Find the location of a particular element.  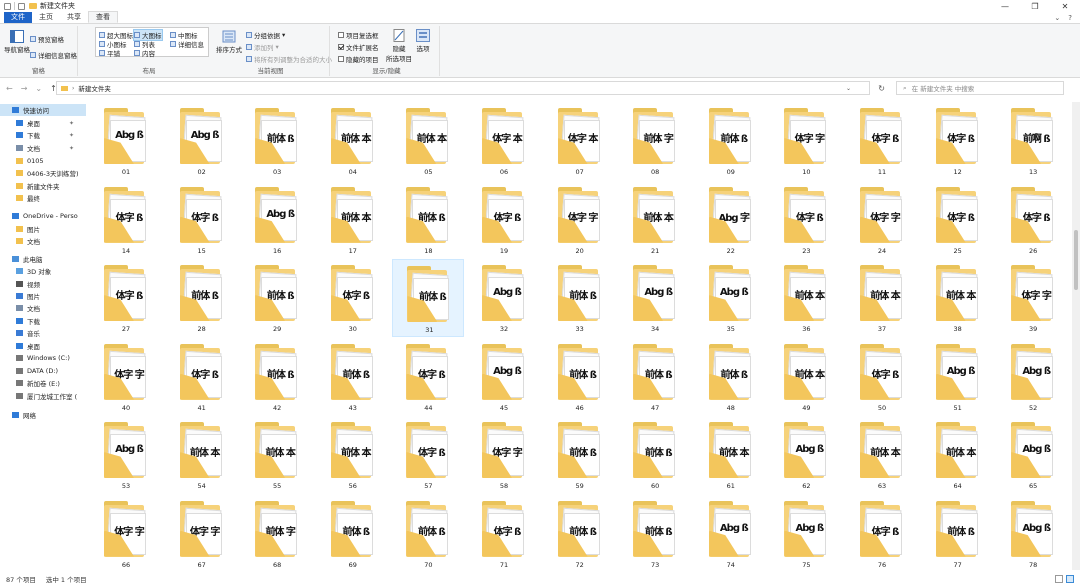

sidebar-item: OneDrive - Perso is located at coordinates (43, 216).